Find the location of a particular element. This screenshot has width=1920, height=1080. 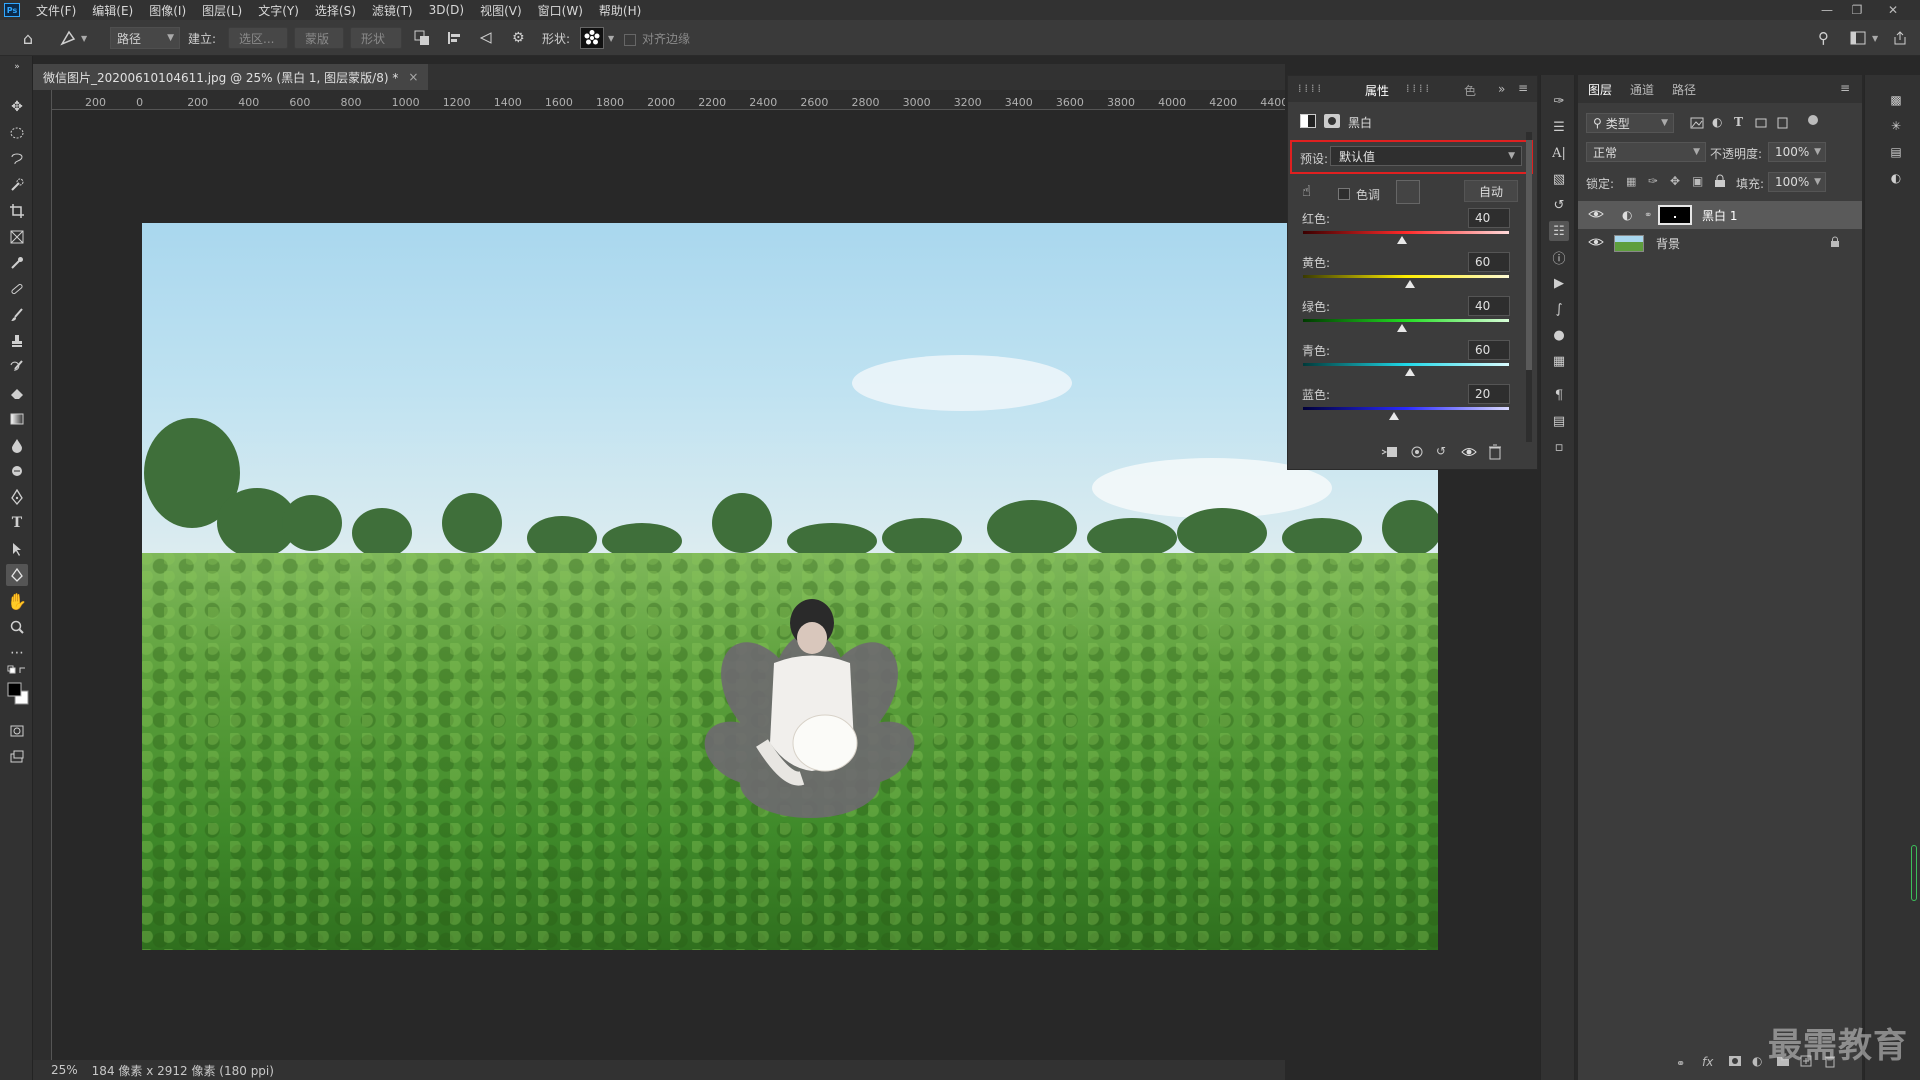

eyedropper-tool-icon is located at coordinates (17, 263).